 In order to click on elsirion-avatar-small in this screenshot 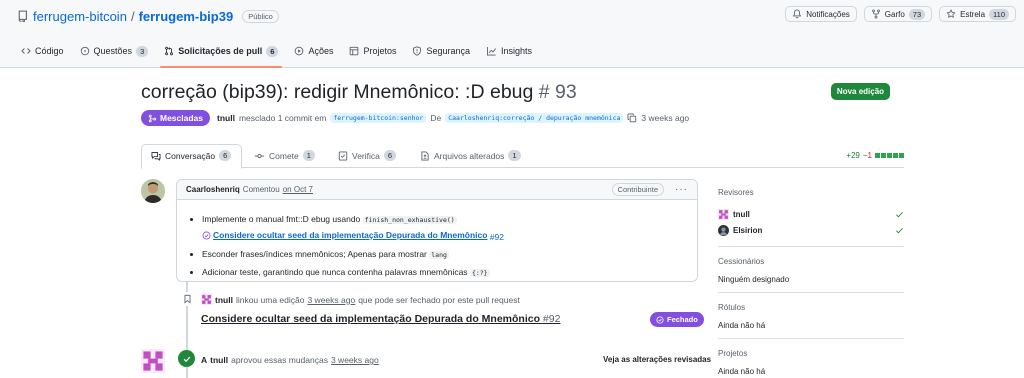, I will do `click(723, 230)`.